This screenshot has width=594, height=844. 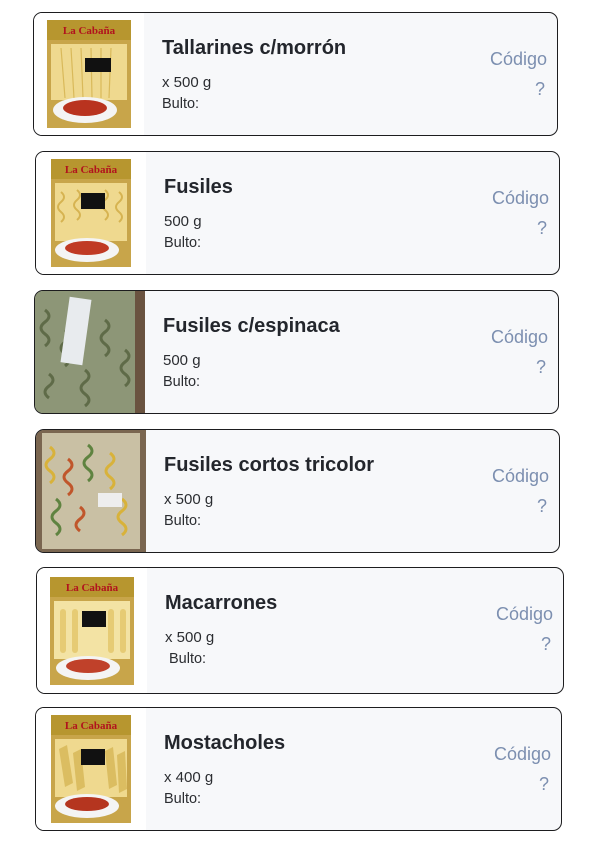 What do you see at coordinates (254, 48) in the screenshot?
I see `product-name: Tallarines c/morrón` at bounding box center [254, 48].